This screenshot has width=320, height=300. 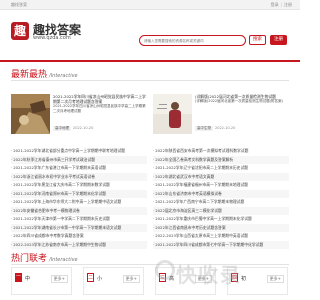 I want to click on hot-card-number: 一, so click(x=18, y=277).